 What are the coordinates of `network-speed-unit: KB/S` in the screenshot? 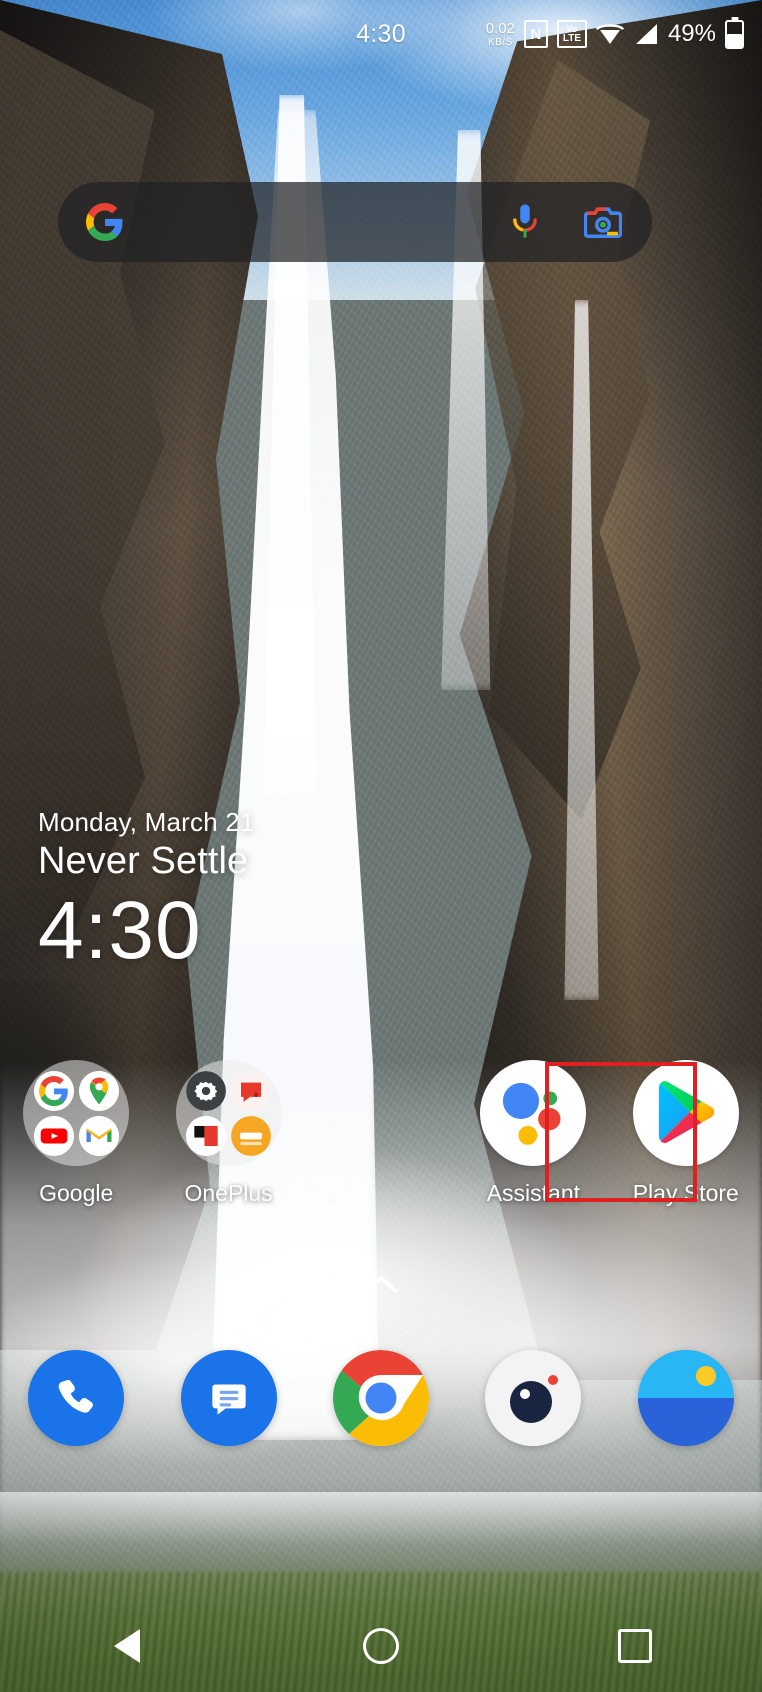 It's located at (500, 42).